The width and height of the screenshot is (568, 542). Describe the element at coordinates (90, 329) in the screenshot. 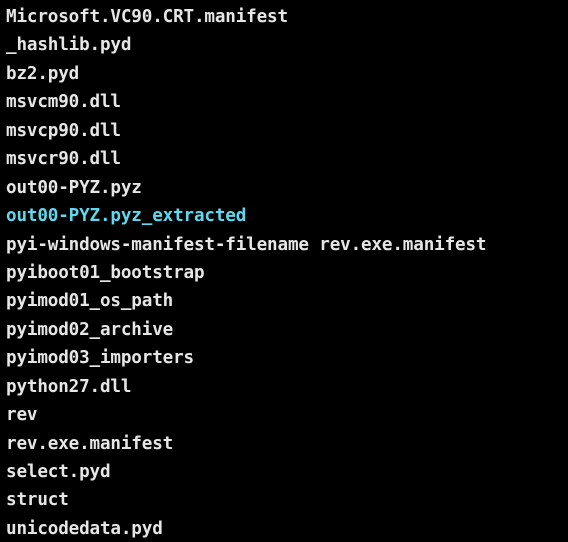

I see `file-entry: pyimod02_archive` at that location.